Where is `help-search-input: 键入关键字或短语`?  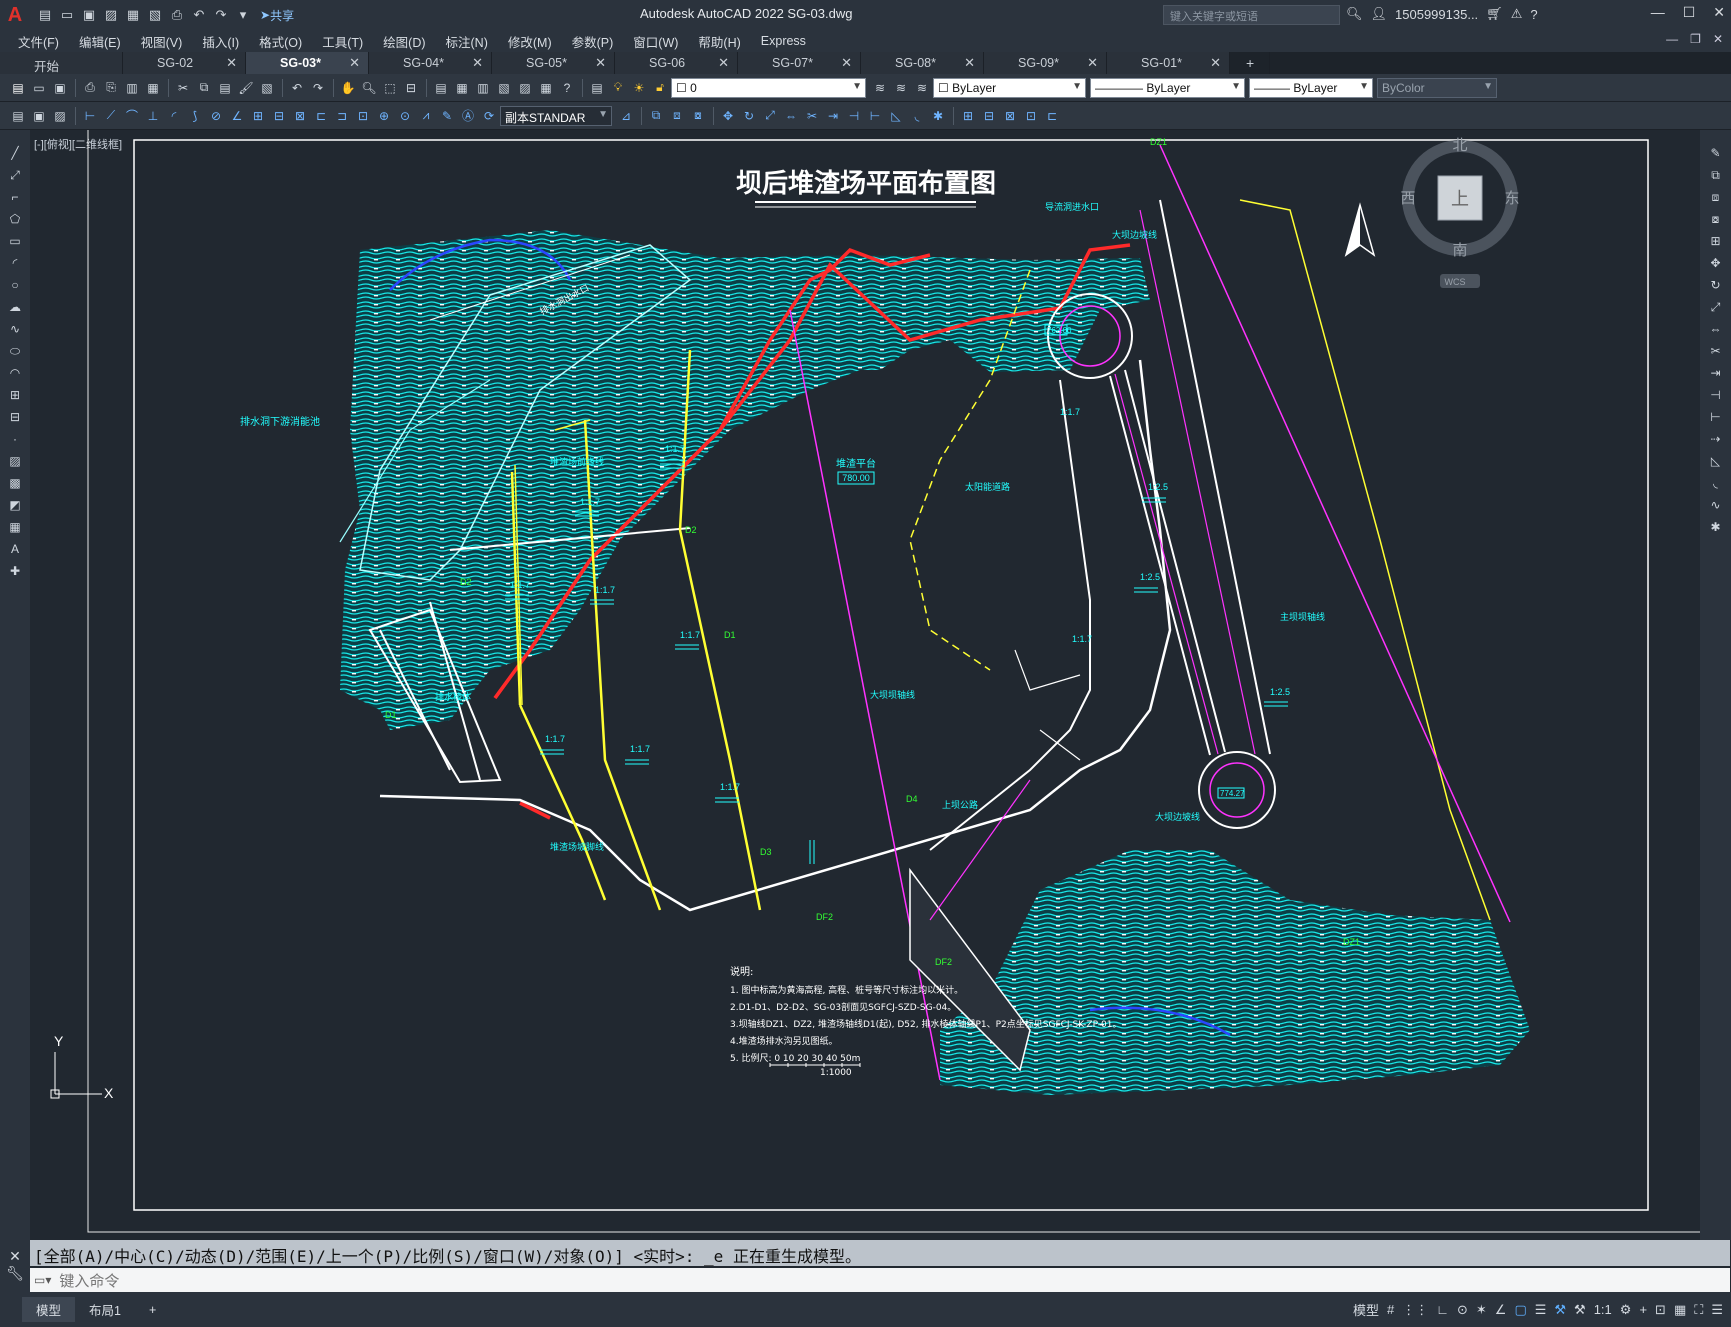 help-search-input: 键入关键字或短语 is located at coordinates (1251, 15).